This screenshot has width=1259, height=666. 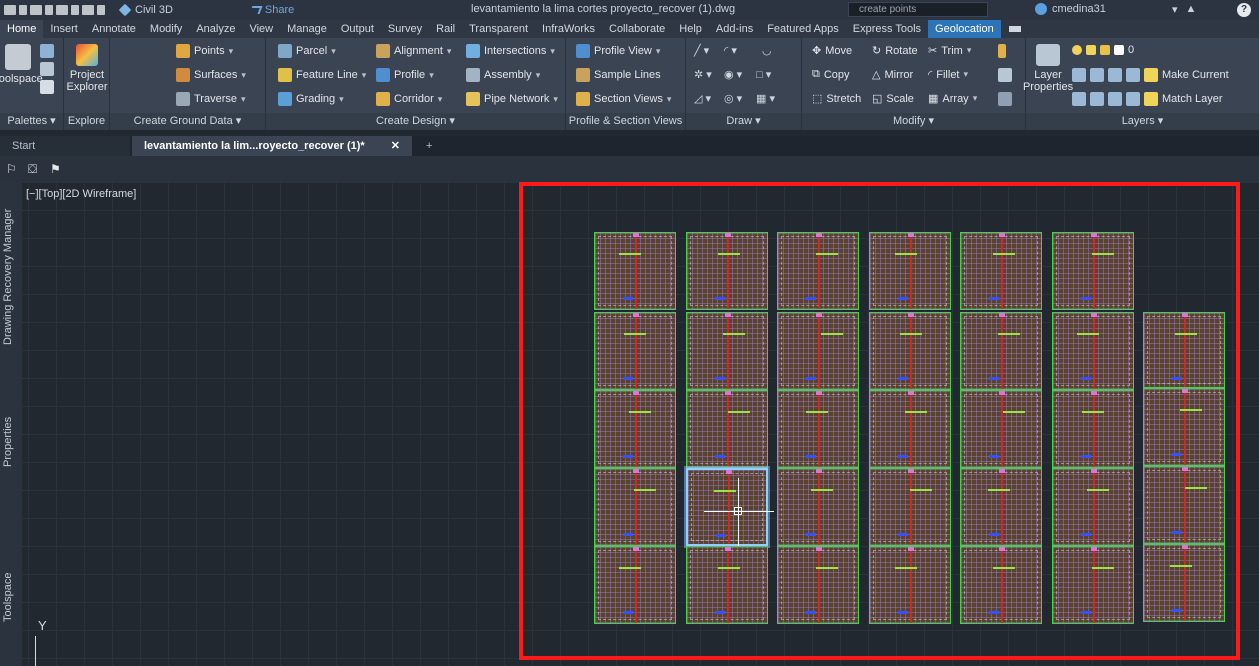 I want to click on tab-add-ins: Add-ins, so click(x=734, y=29).